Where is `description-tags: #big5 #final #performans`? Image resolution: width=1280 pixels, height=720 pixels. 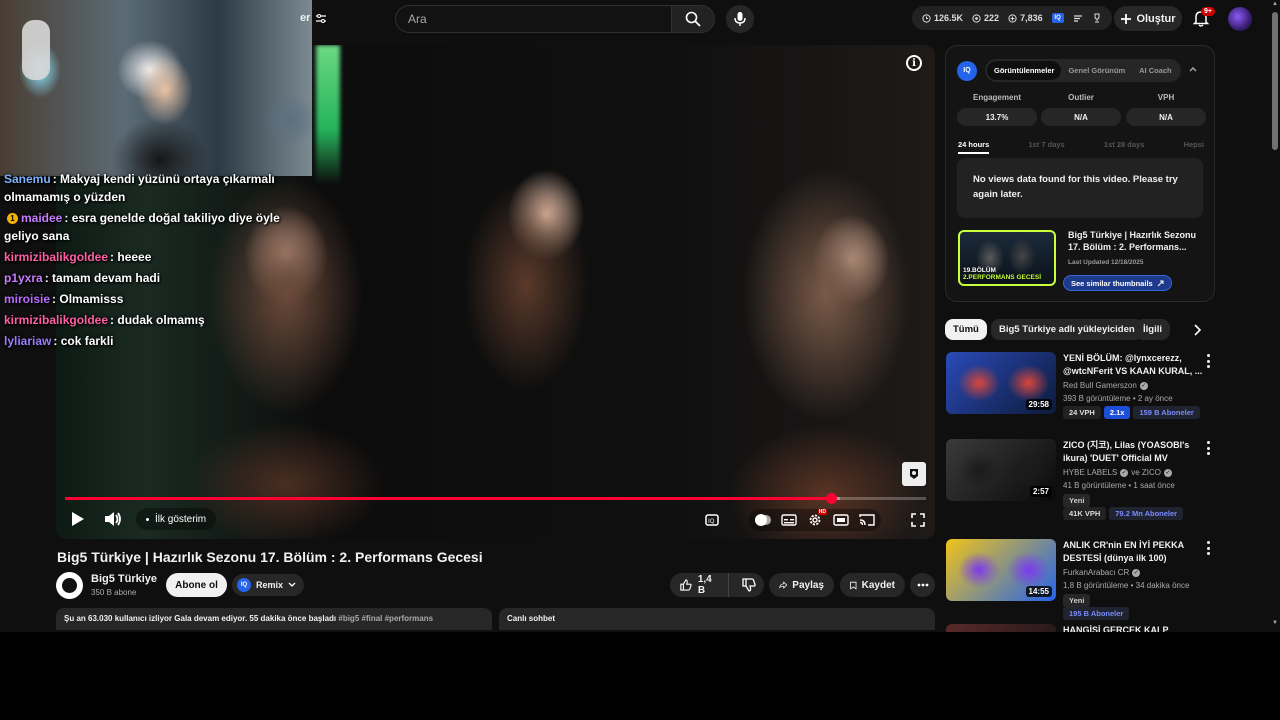
description-tags: #big5 #final #performans is located at coordinates (385, 618).